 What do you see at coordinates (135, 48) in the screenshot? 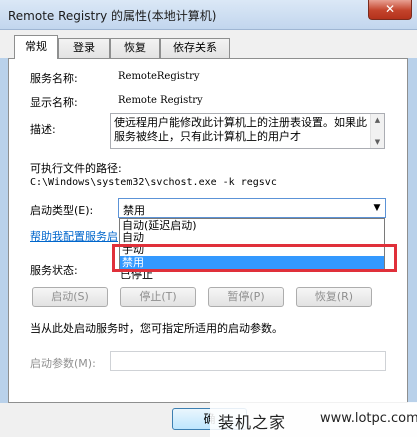
I see `tab-recovery: 恢复` at bounding box center [135, 48].